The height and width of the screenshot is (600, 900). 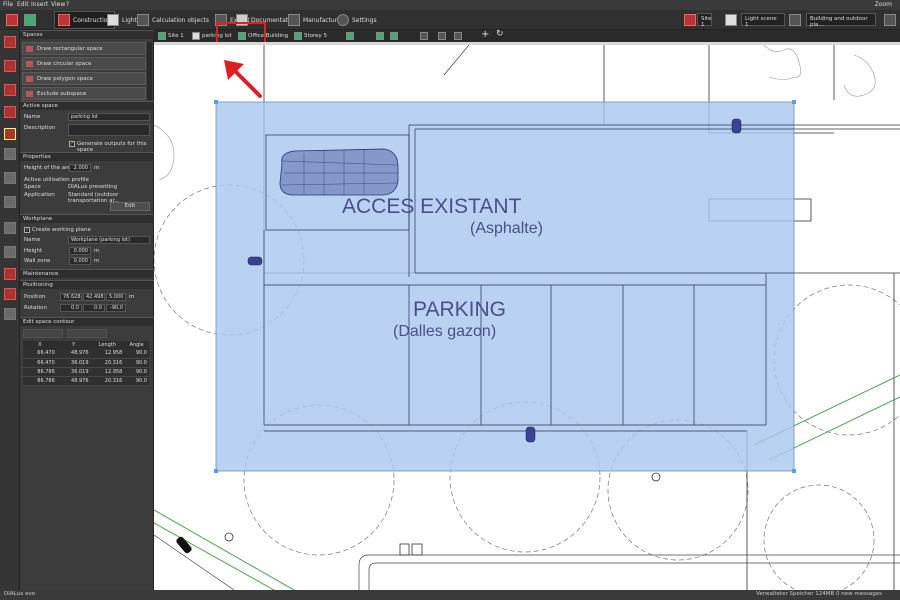 What do you see at coordinates (84, 78) in the screenshot?
I see `draw-polygon-space-button: Draw polygon space` at bounding box center [84, 78].